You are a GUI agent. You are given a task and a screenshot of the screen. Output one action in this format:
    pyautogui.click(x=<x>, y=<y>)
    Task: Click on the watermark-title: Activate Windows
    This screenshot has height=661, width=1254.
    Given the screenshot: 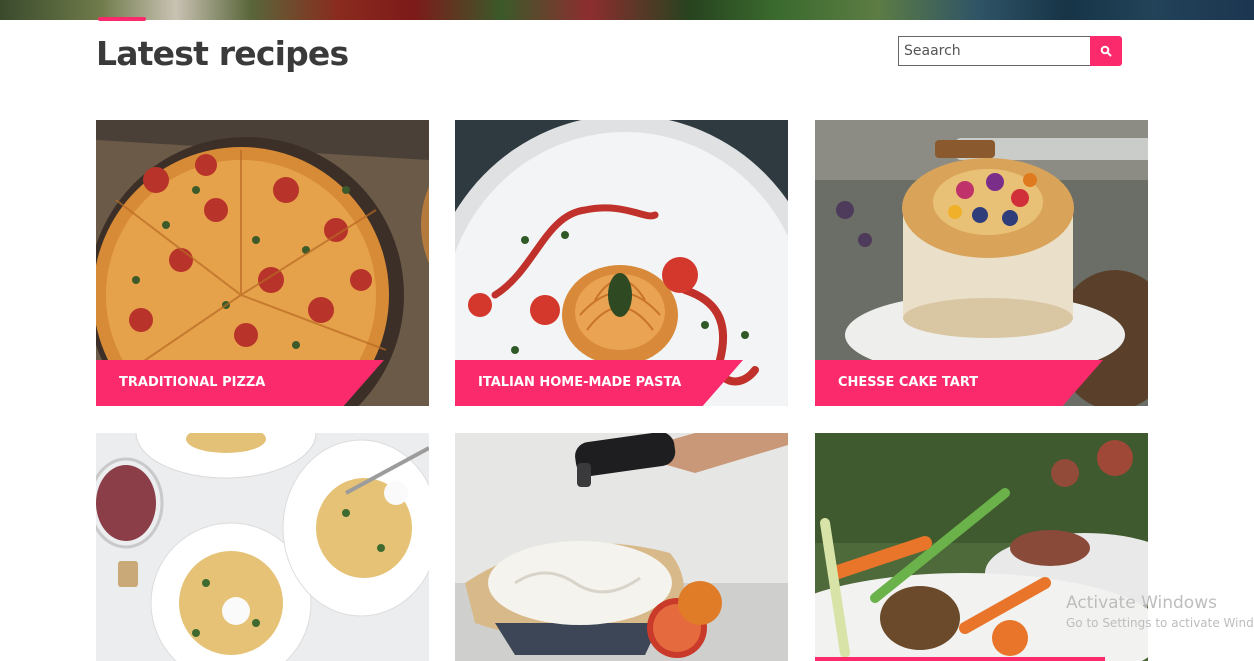 What is the action you would take?
    pyautogui.click(x=1141, y=603)
    